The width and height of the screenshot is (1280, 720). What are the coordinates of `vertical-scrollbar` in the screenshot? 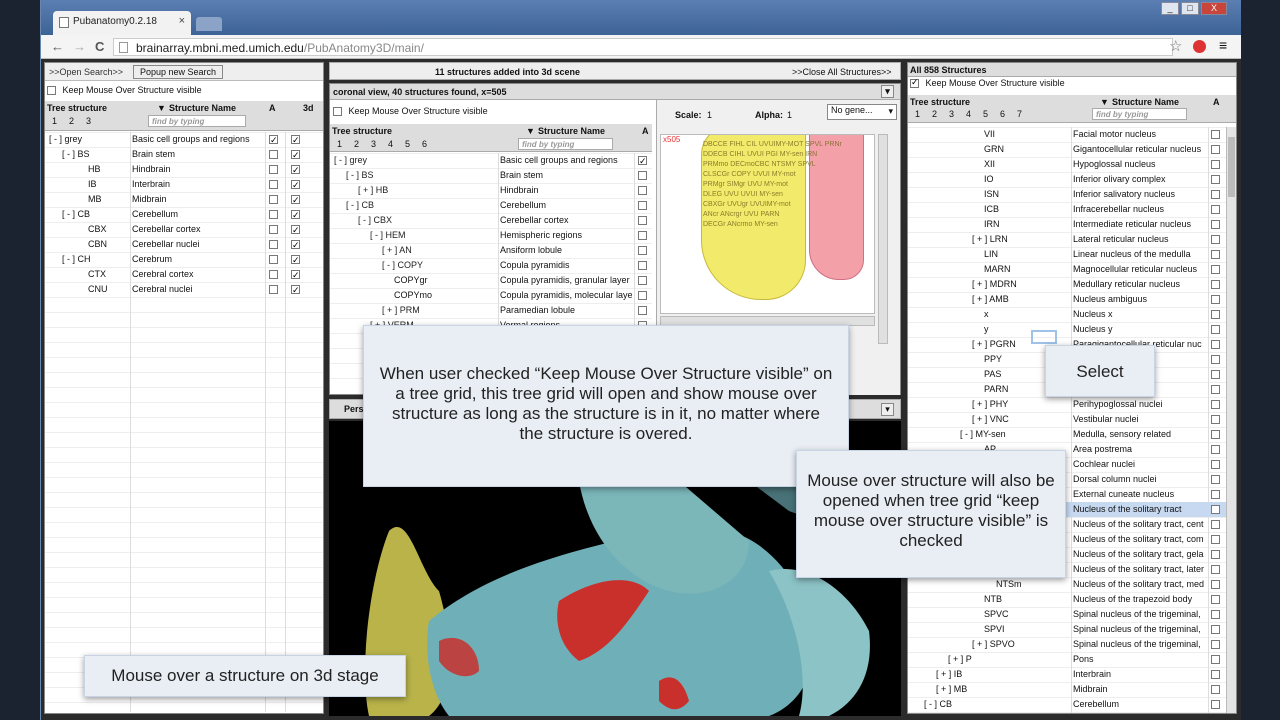 It's located at (883, 239).